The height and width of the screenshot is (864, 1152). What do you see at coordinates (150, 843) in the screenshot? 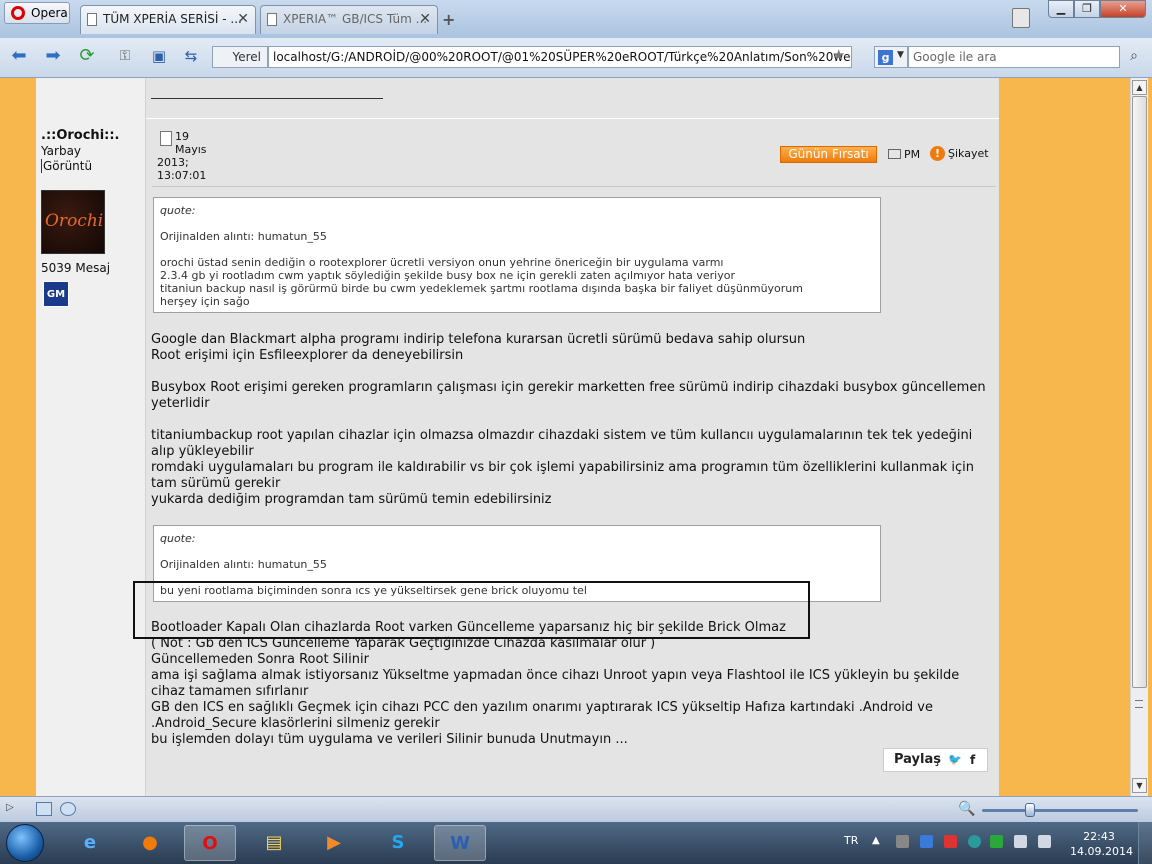
I see `taskbar-app-firefox: ●` at bounding box center [150, 843].